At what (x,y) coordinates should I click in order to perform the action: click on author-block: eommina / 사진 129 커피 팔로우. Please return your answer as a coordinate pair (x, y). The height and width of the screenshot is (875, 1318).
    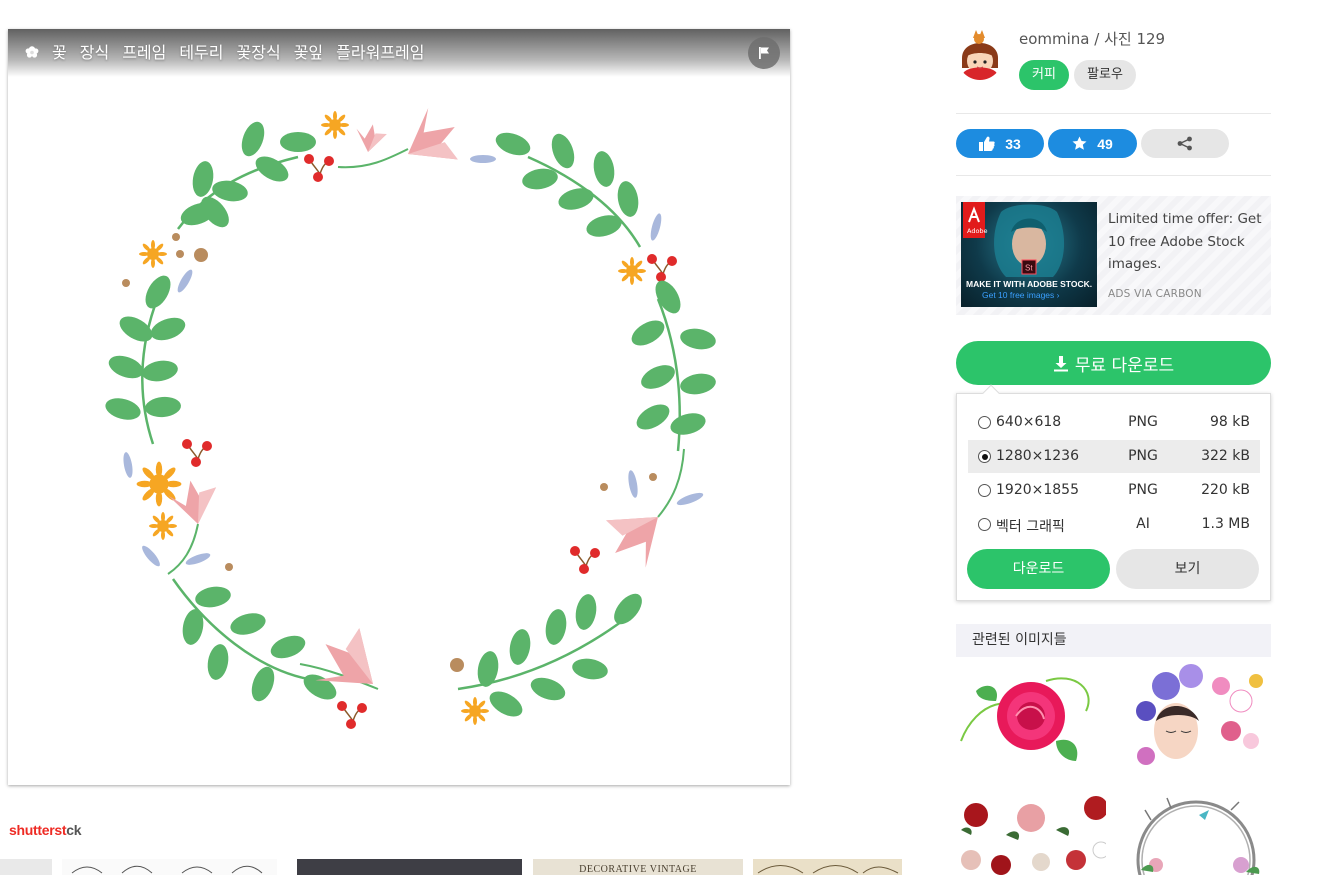
    Looking at the image, I should click on (1113, 59).